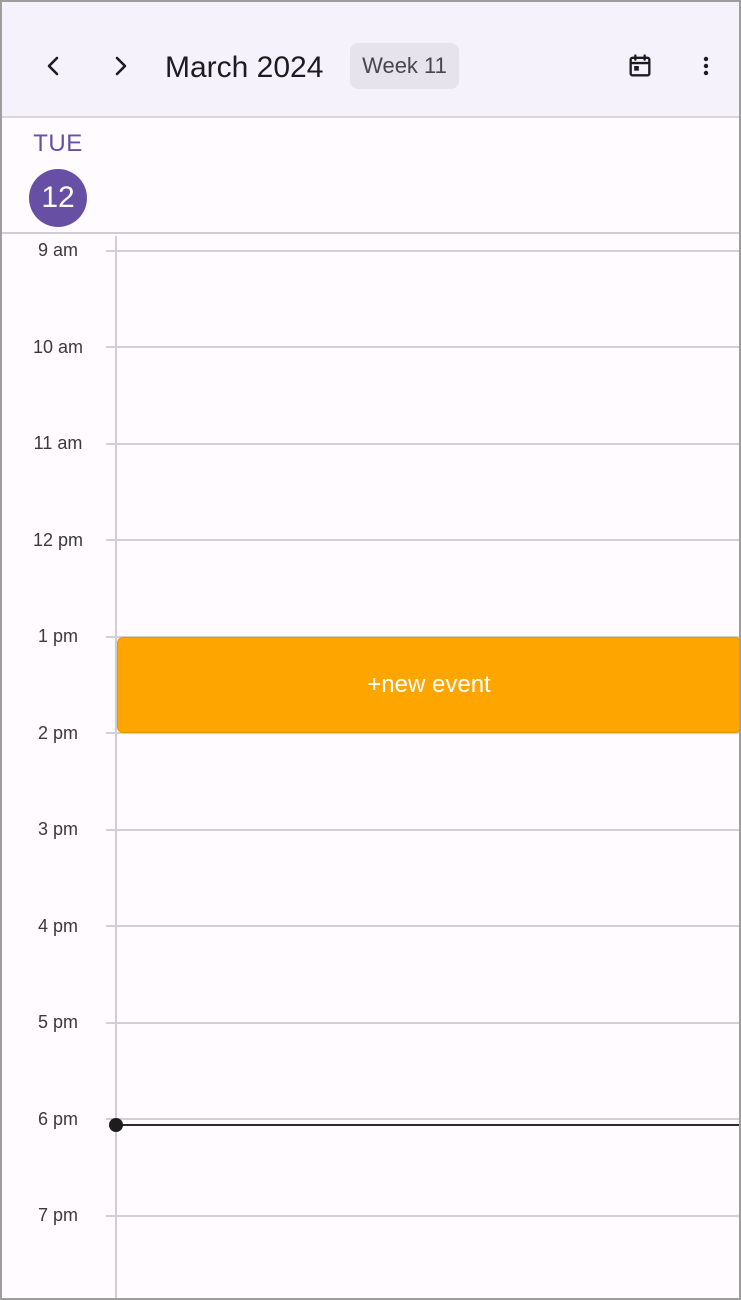 The image size is (741, 1300). I want to click on chevron-left-icon, so click(53, 66).